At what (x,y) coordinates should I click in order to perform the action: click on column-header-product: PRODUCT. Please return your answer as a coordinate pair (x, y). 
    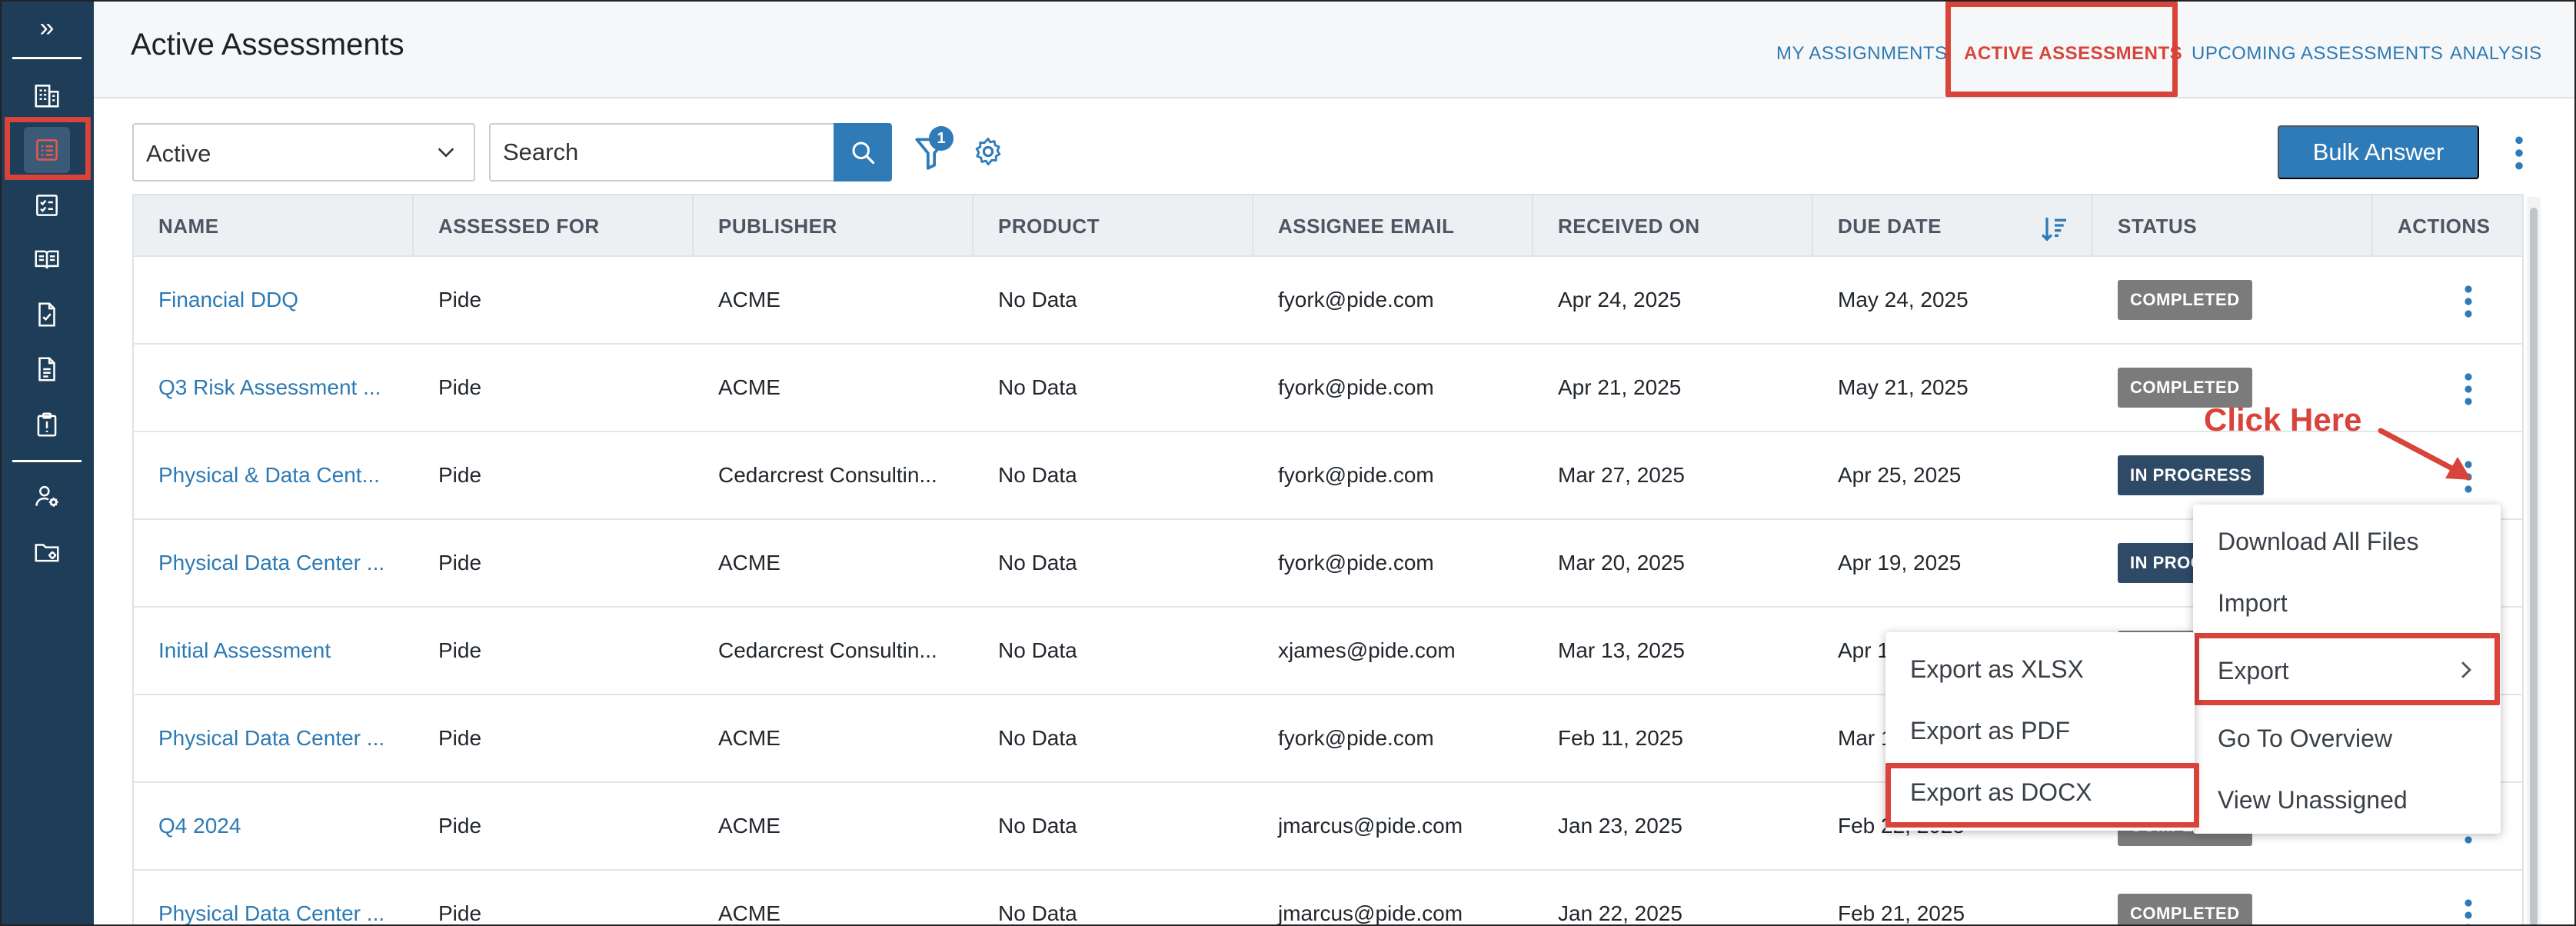
    Looking at the image, I should click on (1113, 226).